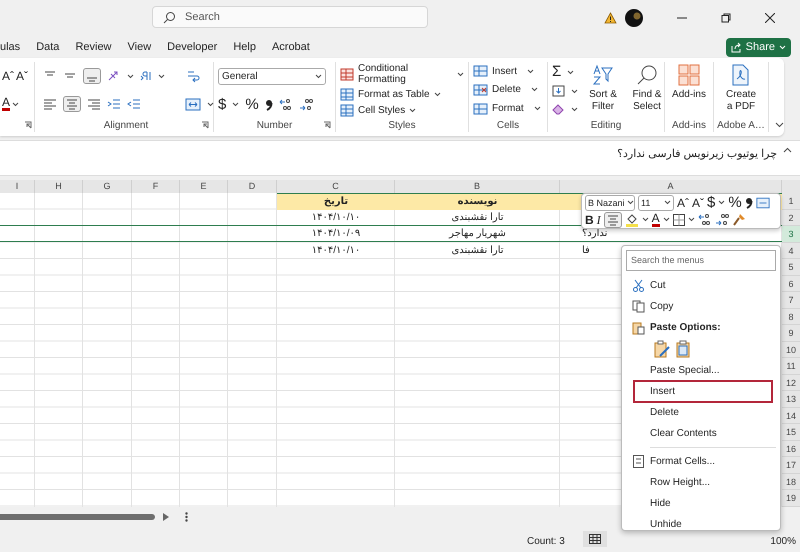 This screenshot has height=552, width=800. What do you see at coordinates (156, 186) in the screenshot?
I see `column-header: F` at bounding box center [156, 186].